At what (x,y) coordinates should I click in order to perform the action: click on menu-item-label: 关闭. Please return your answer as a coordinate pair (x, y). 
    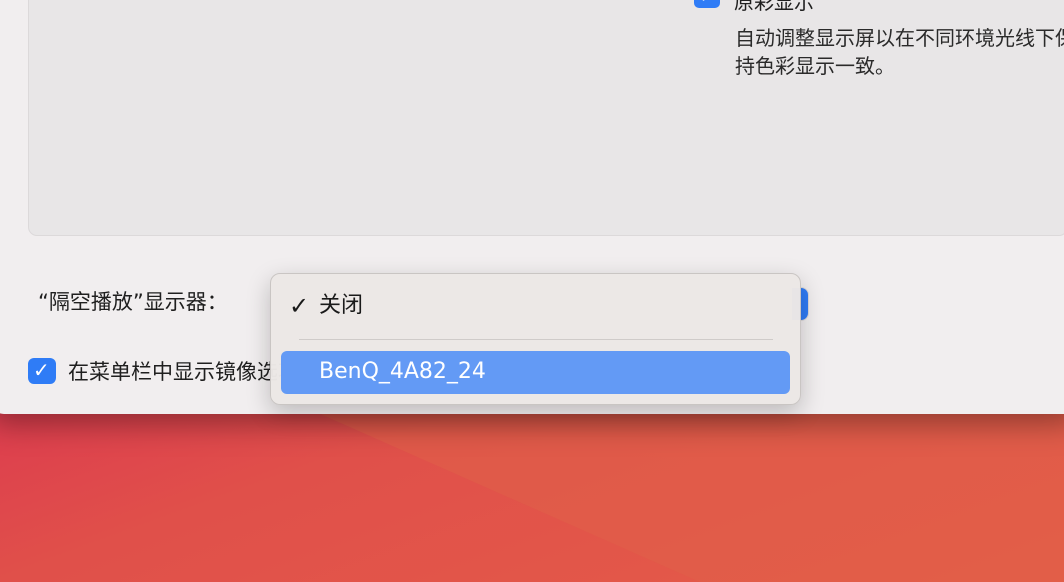
    Looking at the image, I should click on (341, 305).